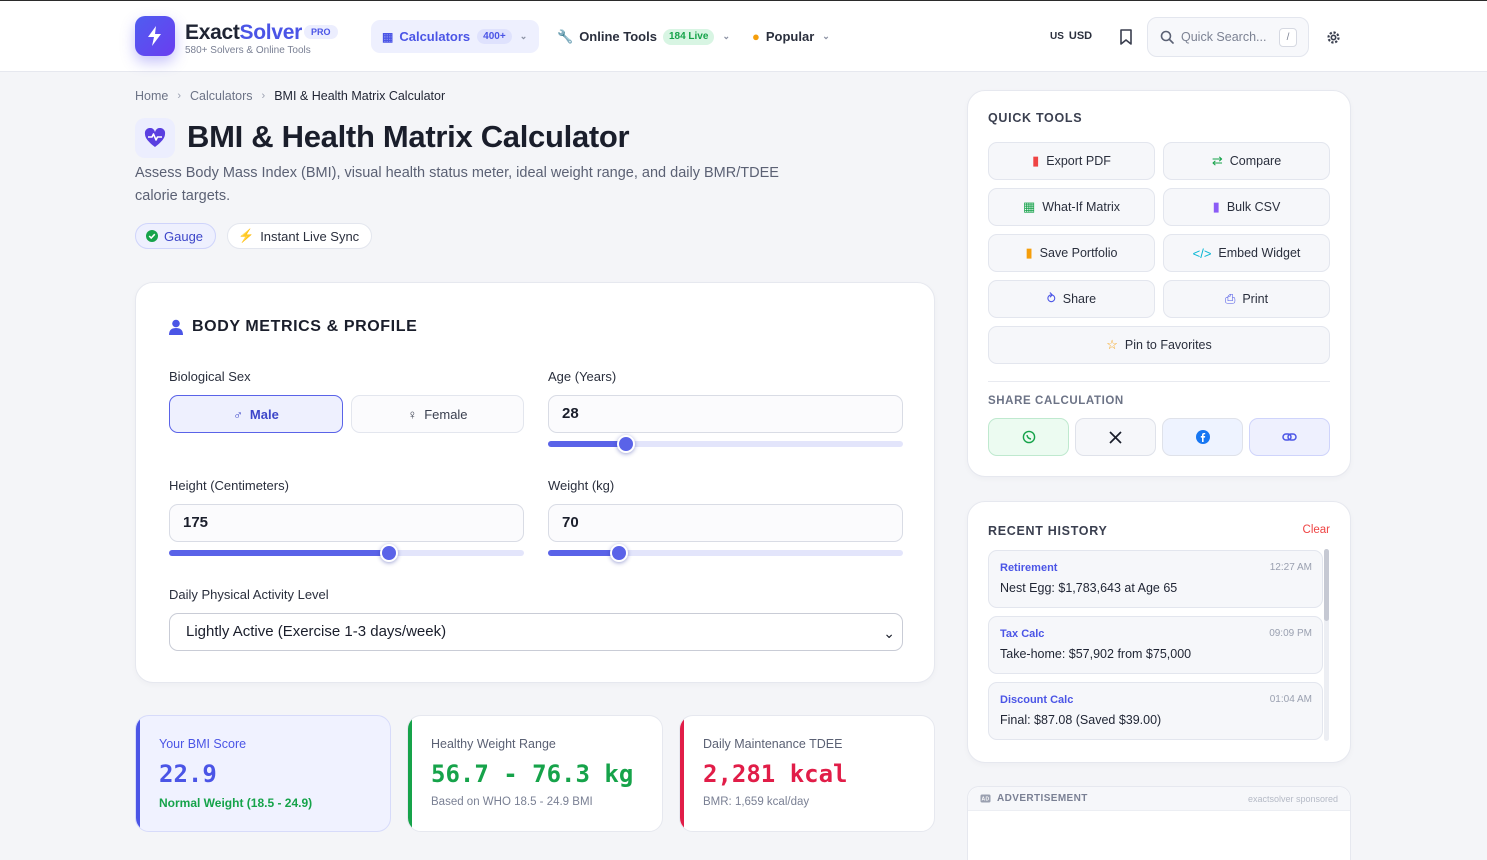  What do you see at coordinates (1246, 253) in the screenshot?
I see `embed-widget-button: </> Embed Widget` at bounding box center [1246, 253].